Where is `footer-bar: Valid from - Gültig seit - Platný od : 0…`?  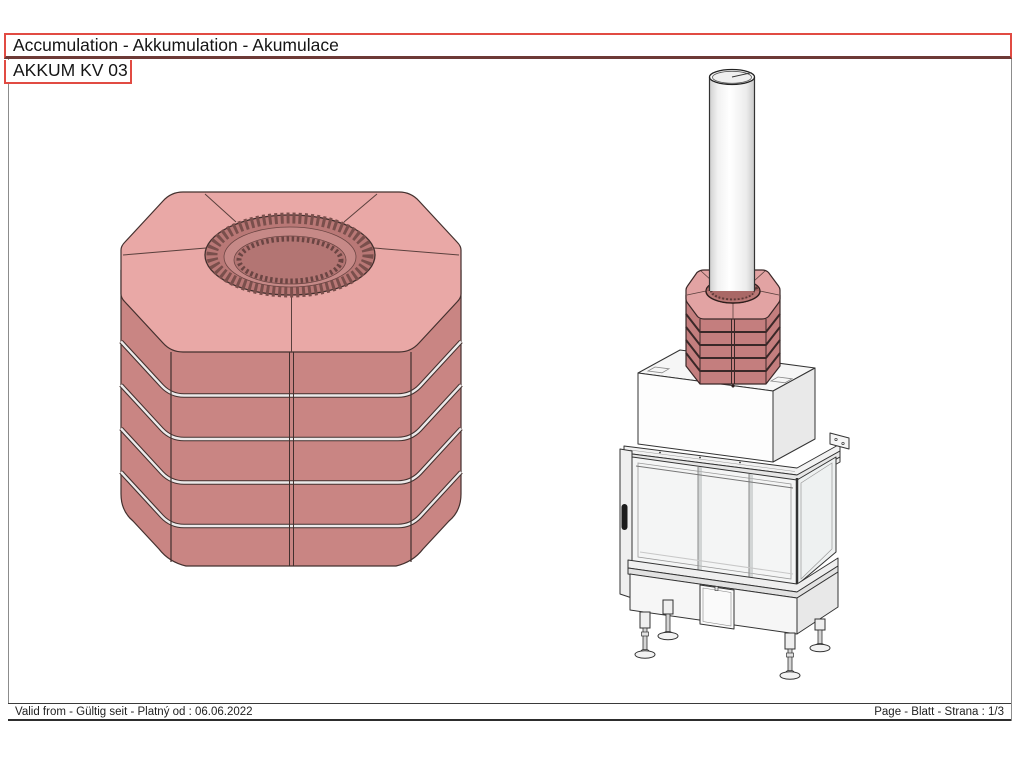 footer-bar: Valid from - Gültig seit - Platný od : 0… is located at coordinates (509, 712).